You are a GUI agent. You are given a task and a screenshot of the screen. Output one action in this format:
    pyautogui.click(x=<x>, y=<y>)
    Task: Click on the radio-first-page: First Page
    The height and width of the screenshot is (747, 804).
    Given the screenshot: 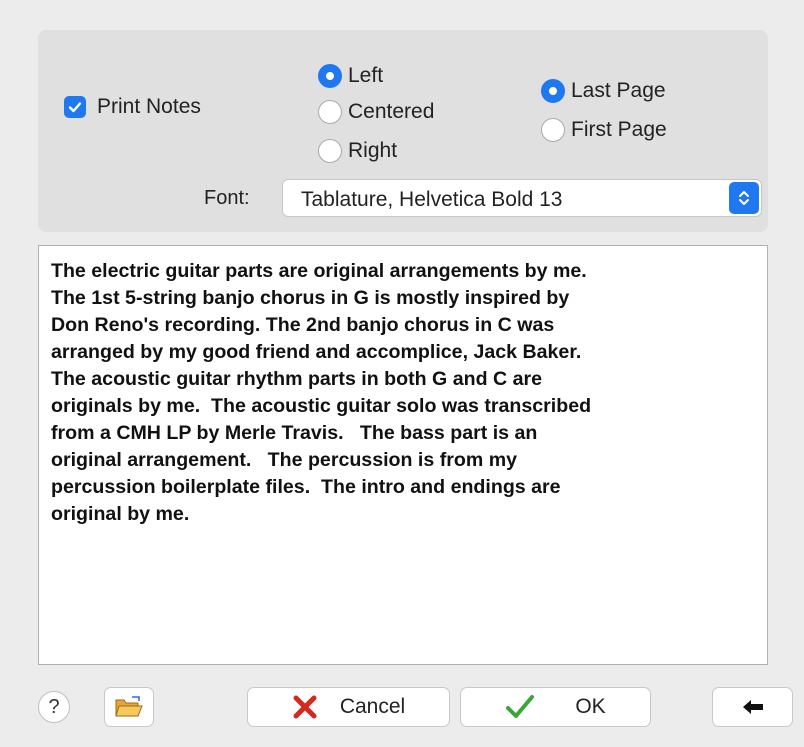 What is the action you would take?
    pyautogui.click(x=604, y=130)
    